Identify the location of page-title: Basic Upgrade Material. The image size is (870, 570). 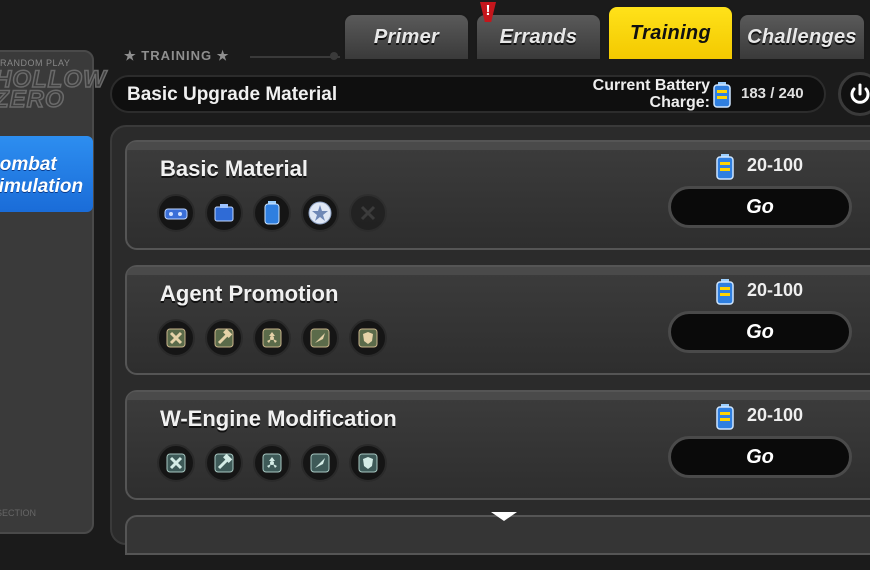
(232, 94).